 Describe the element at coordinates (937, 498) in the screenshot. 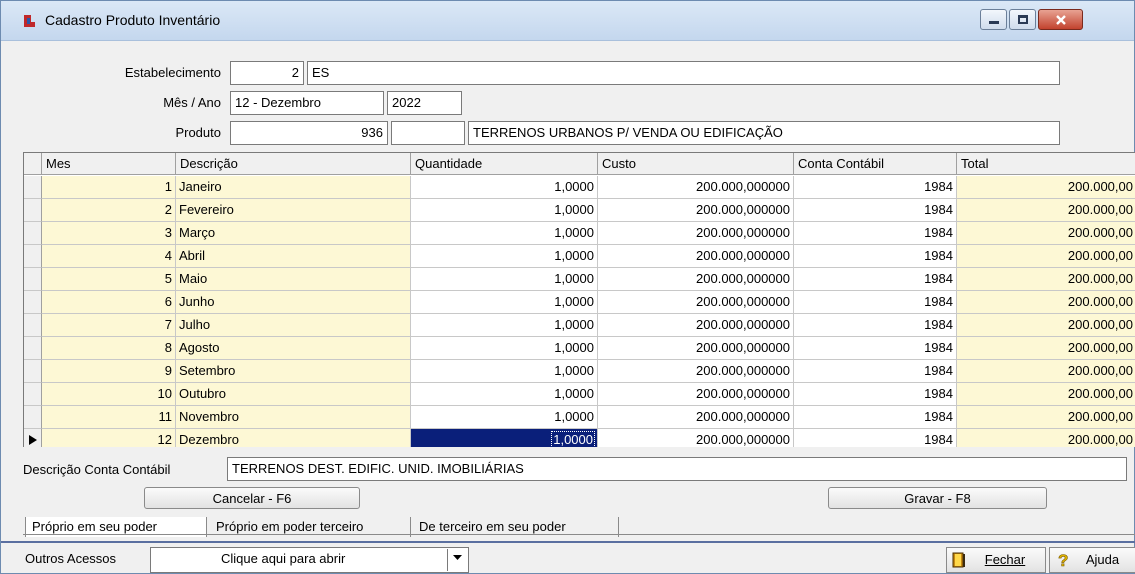

I see `save-button: Gravar - F8` at that location.